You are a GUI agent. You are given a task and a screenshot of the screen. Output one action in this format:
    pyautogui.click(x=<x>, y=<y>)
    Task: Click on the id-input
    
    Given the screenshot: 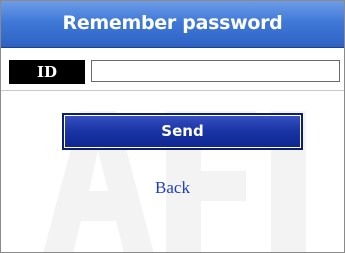 What is the action you would take?
    pyautogui.click(x=215, y=71)
    